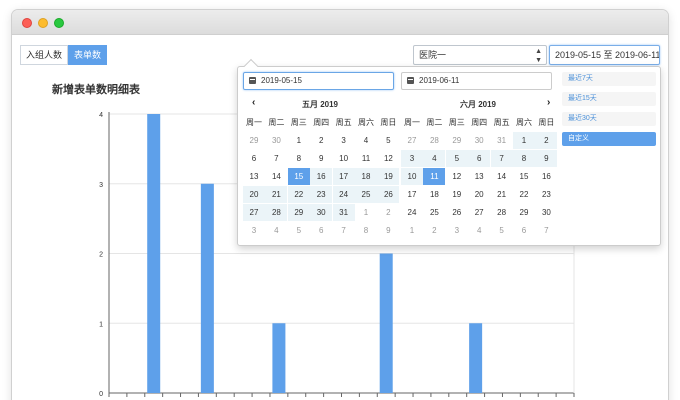 Image resolution: width=680 pixels, height=400 pixels. What do you see at coordinates (476, 81) in the screenshot?
I see `end-date-input: 2019-06-11` at bounding box center [476, 81].